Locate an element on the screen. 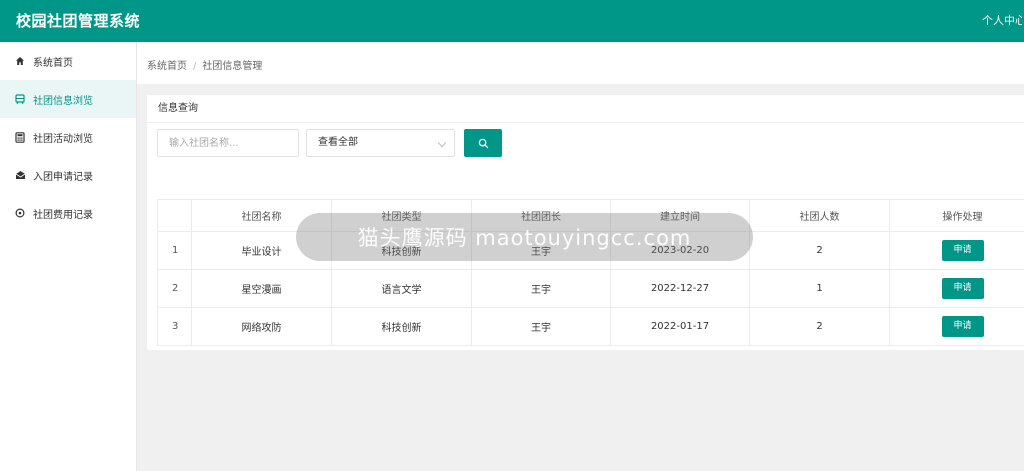  header-member-count: 社团人数 is located at coordinates (819, 215).